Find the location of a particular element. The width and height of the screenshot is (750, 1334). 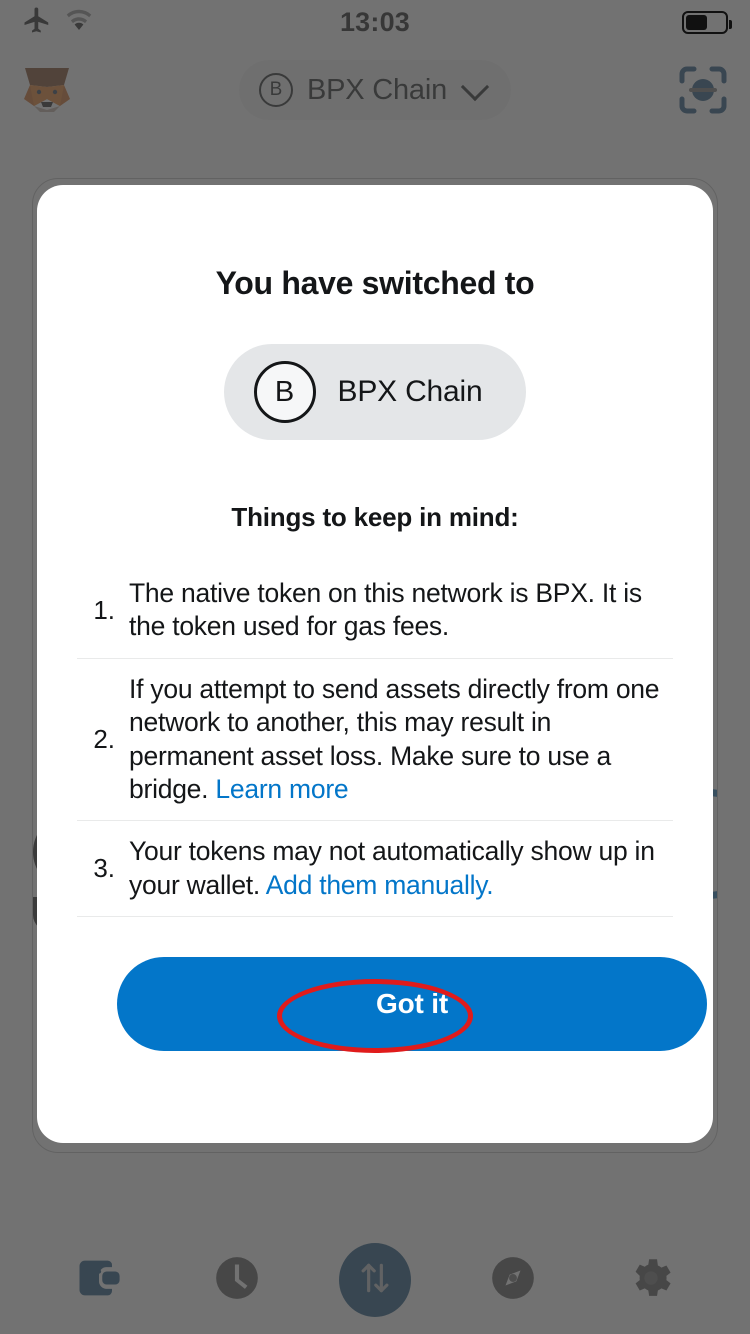

got-it-button: Got it is located at coordinates (412, 1004).